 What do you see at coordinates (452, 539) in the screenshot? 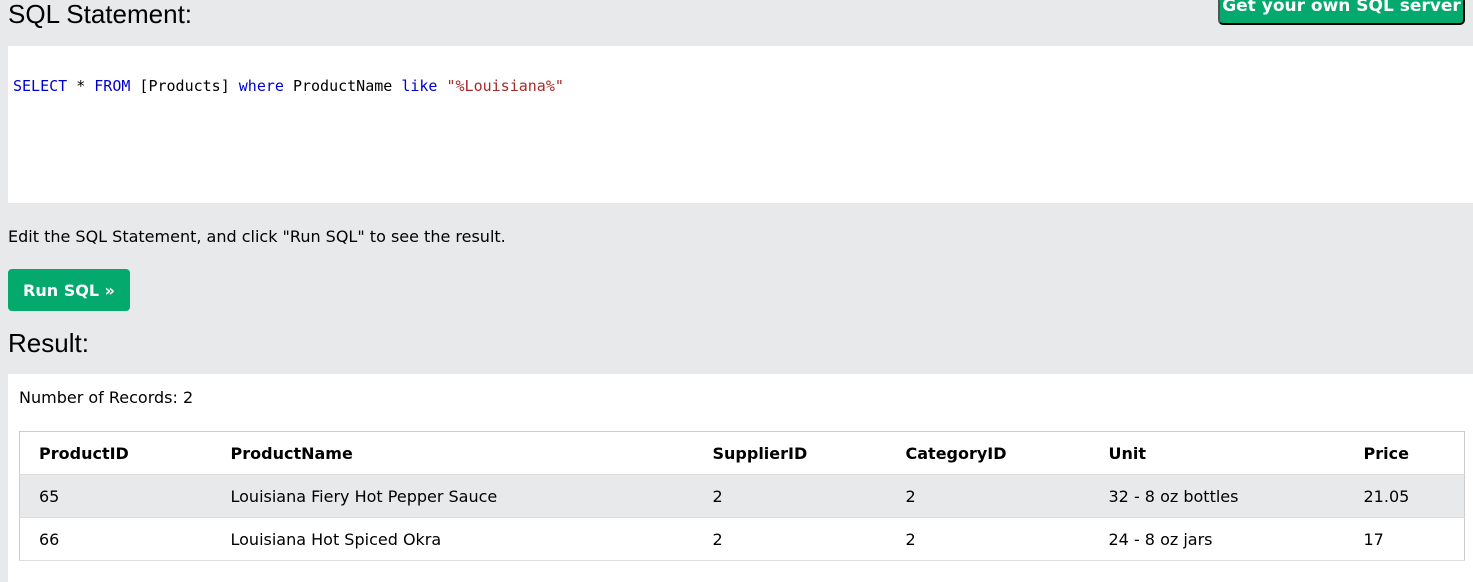
I see `table-cell: Louisiana Hot Spiced Okra` at bounding box center [452, 539].